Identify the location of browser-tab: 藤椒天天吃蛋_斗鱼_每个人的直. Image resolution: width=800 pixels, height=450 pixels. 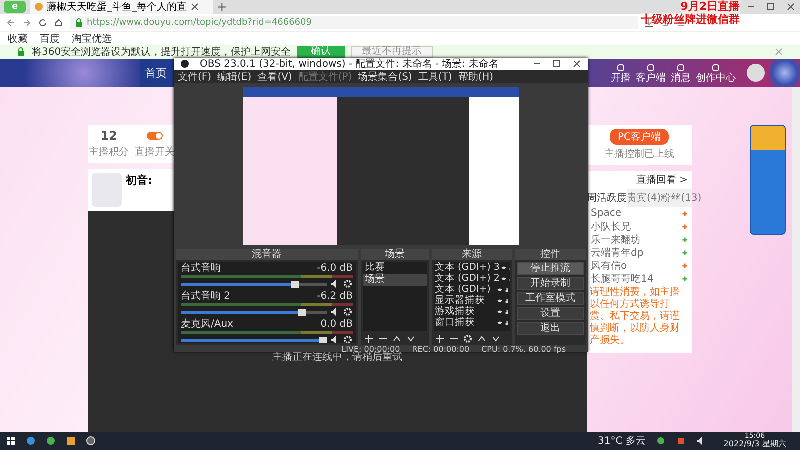
(122, 7).